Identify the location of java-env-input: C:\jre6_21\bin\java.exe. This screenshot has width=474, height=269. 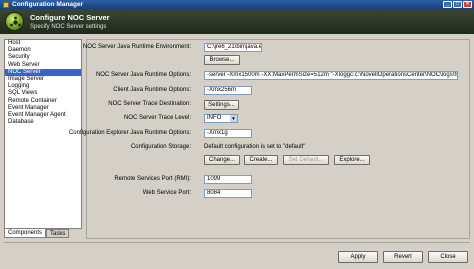
(233, 47).